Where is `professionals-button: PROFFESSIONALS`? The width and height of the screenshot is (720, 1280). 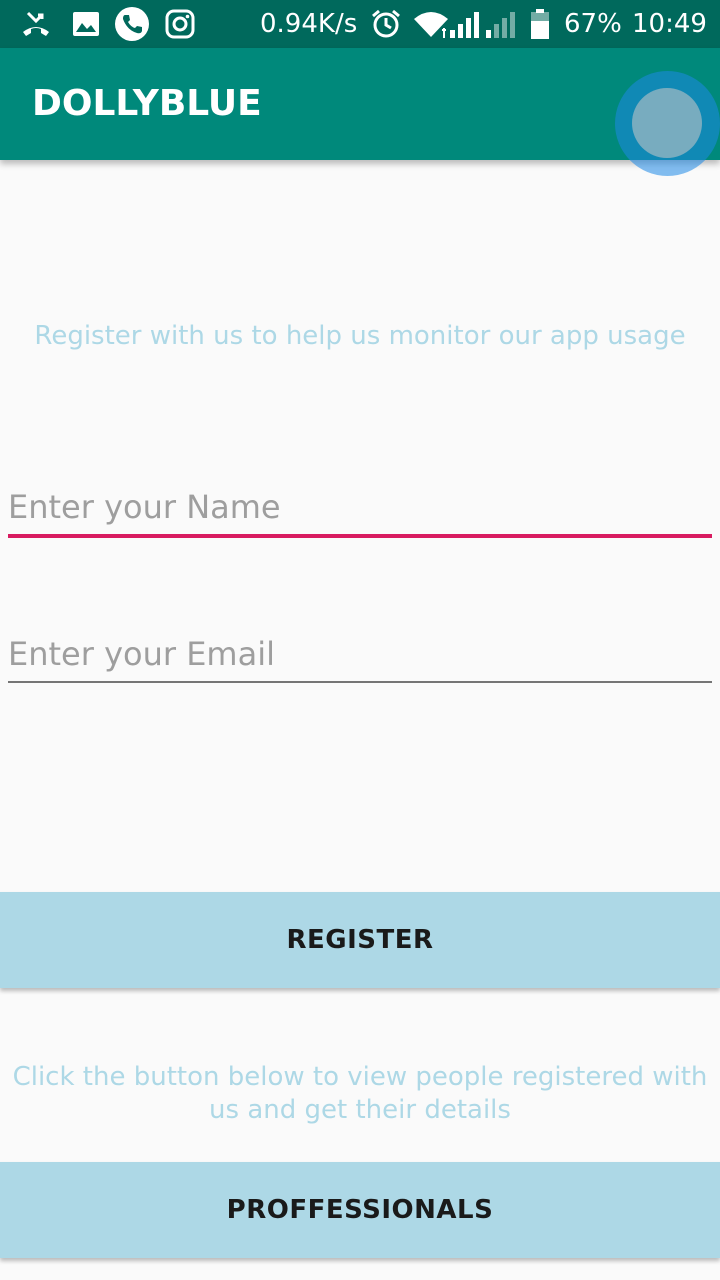
professionals-button: PROFFESSIONALS is located at coordinates (360, 1210).